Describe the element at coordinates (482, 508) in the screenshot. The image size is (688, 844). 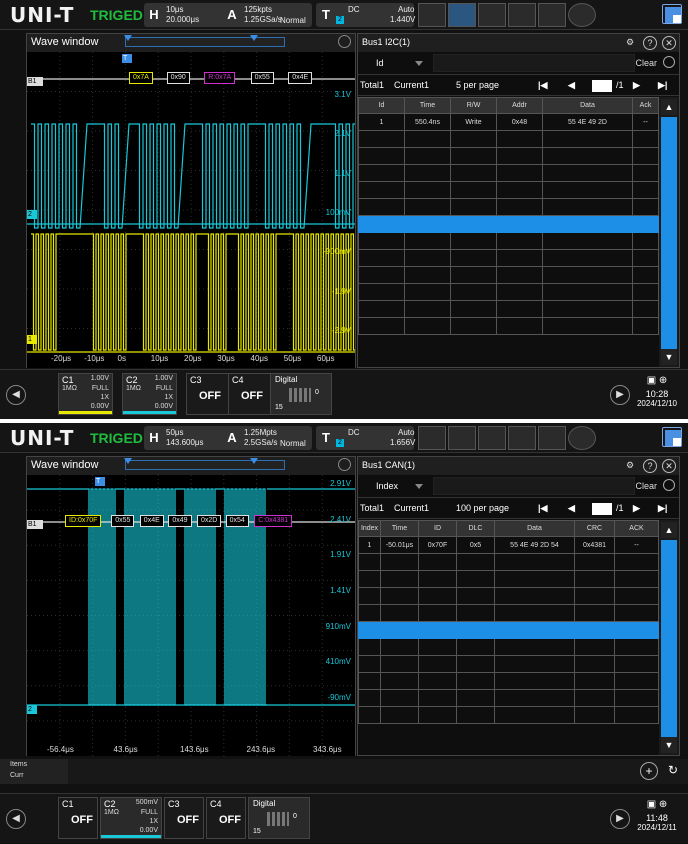
I see `per-page-select: 100 per page` at that location.